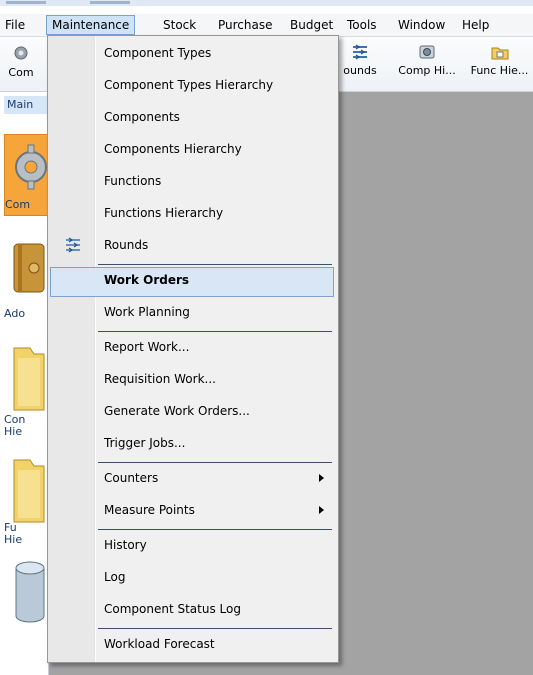  Describe the element at coordinates (15, 25) in the screenshot. I see `menu-file: File` at that location.